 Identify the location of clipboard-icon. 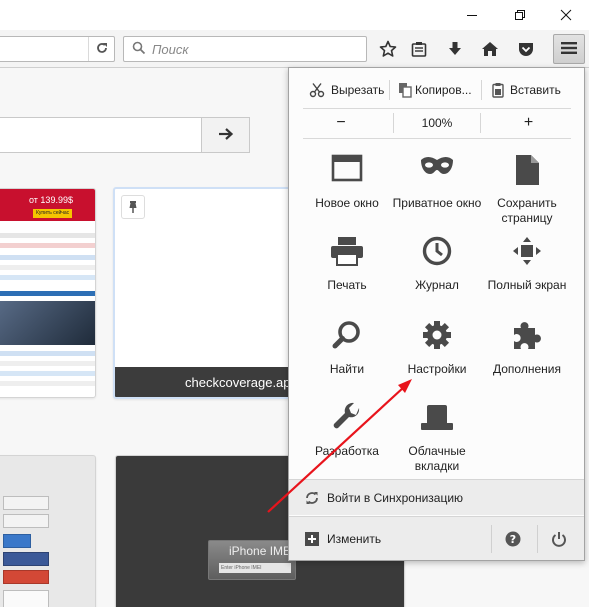
(498, 90).